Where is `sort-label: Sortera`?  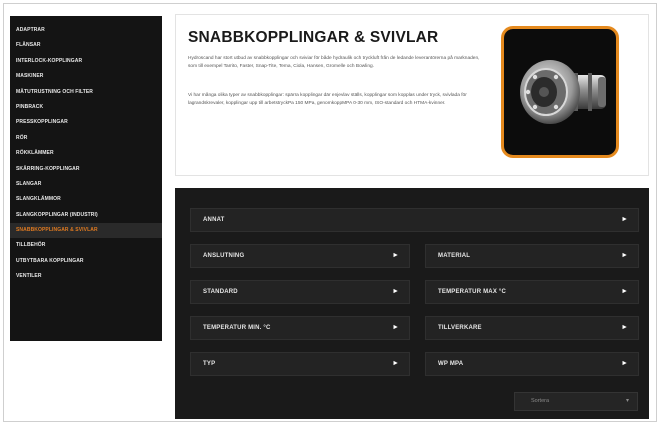
sort-label: Sortera is located at coordinates (540, 401).